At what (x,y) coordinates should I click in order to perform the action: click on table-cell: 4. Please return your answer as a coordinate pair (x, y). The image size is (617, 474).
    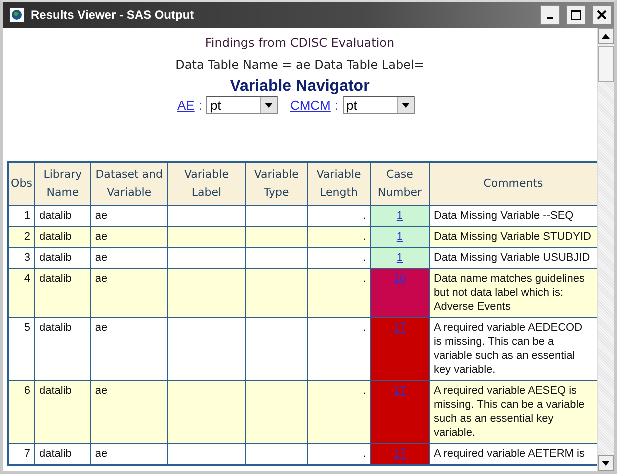
    Looking at the image, I should click on (21, 293).